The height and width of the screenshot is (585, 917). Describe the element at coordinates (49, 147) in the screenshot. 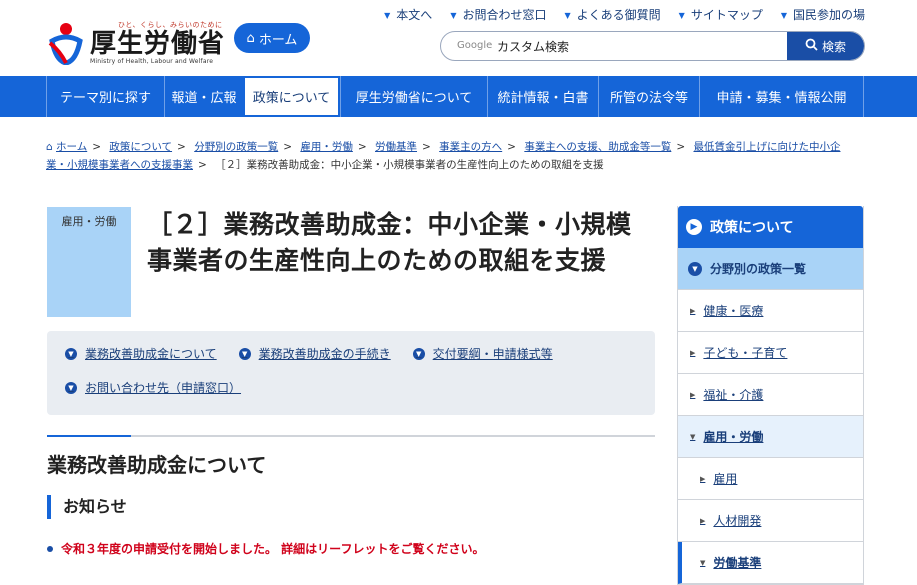

I see `home-small-icon: ⌂` at that location.